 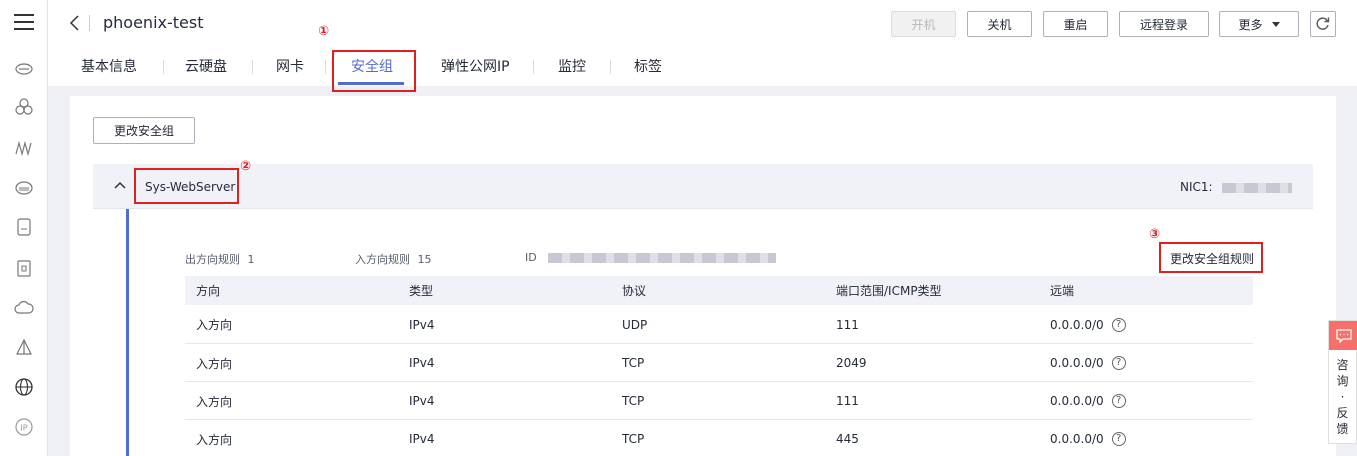 I want to click on change-security-group-button: 更改安全组, so click(x=144, y=130).